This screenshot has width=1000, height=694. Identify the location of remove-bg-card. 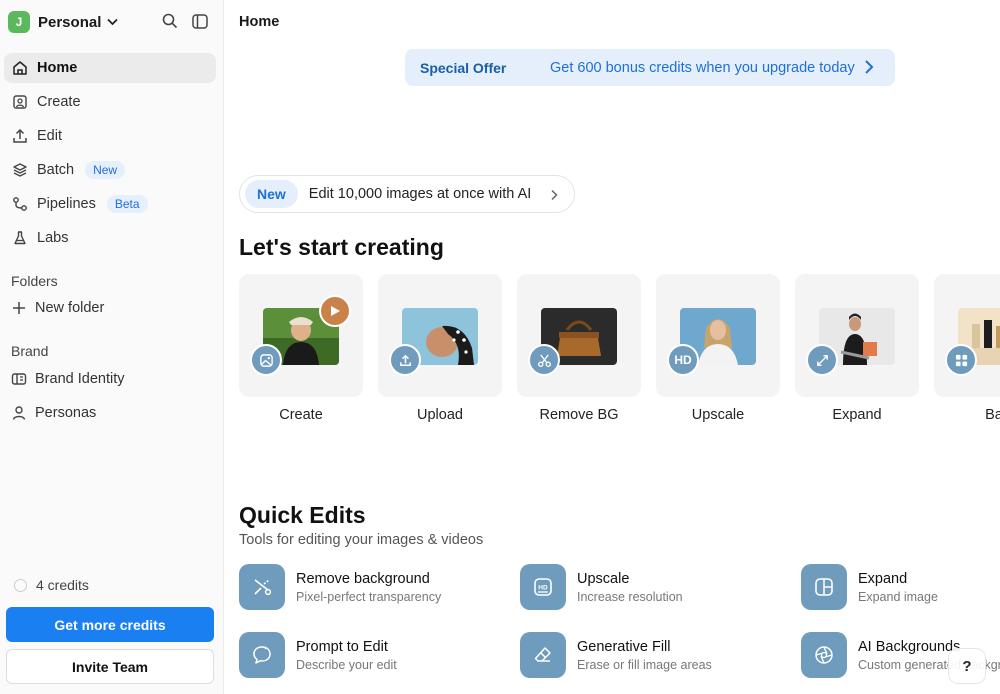
(579, 335).